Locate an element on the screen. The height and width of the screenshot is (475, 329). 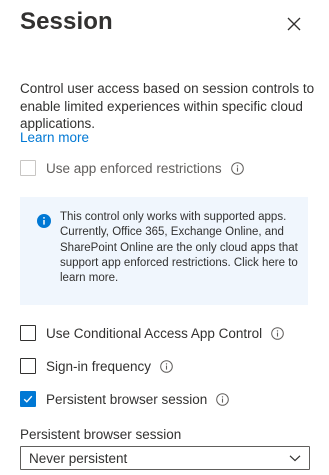
dropdown-selected-value: Never persistent is located at coordinates (78, 458).